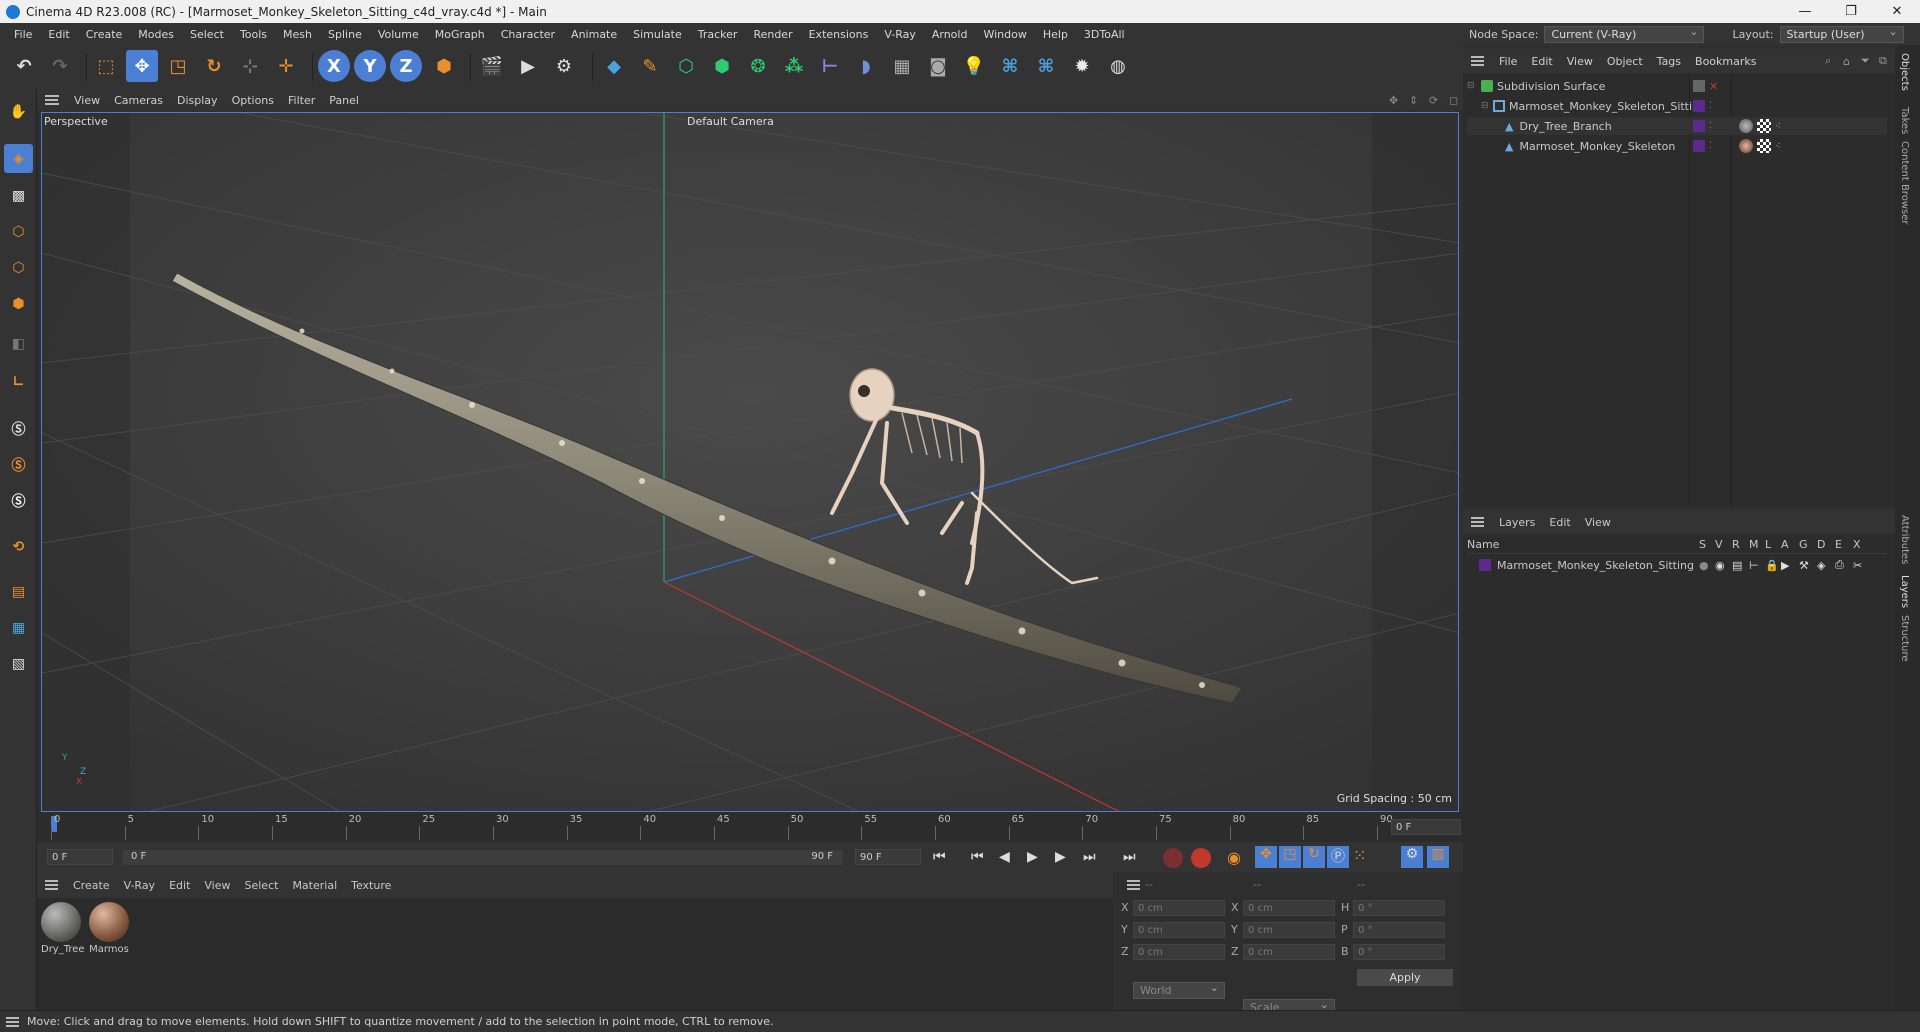 The width and height of the screenshot is (1920, 1032). Describe the element at coordinates (297, 34) in the screenshot. I see `menu-mesh: Mesh` at that location.